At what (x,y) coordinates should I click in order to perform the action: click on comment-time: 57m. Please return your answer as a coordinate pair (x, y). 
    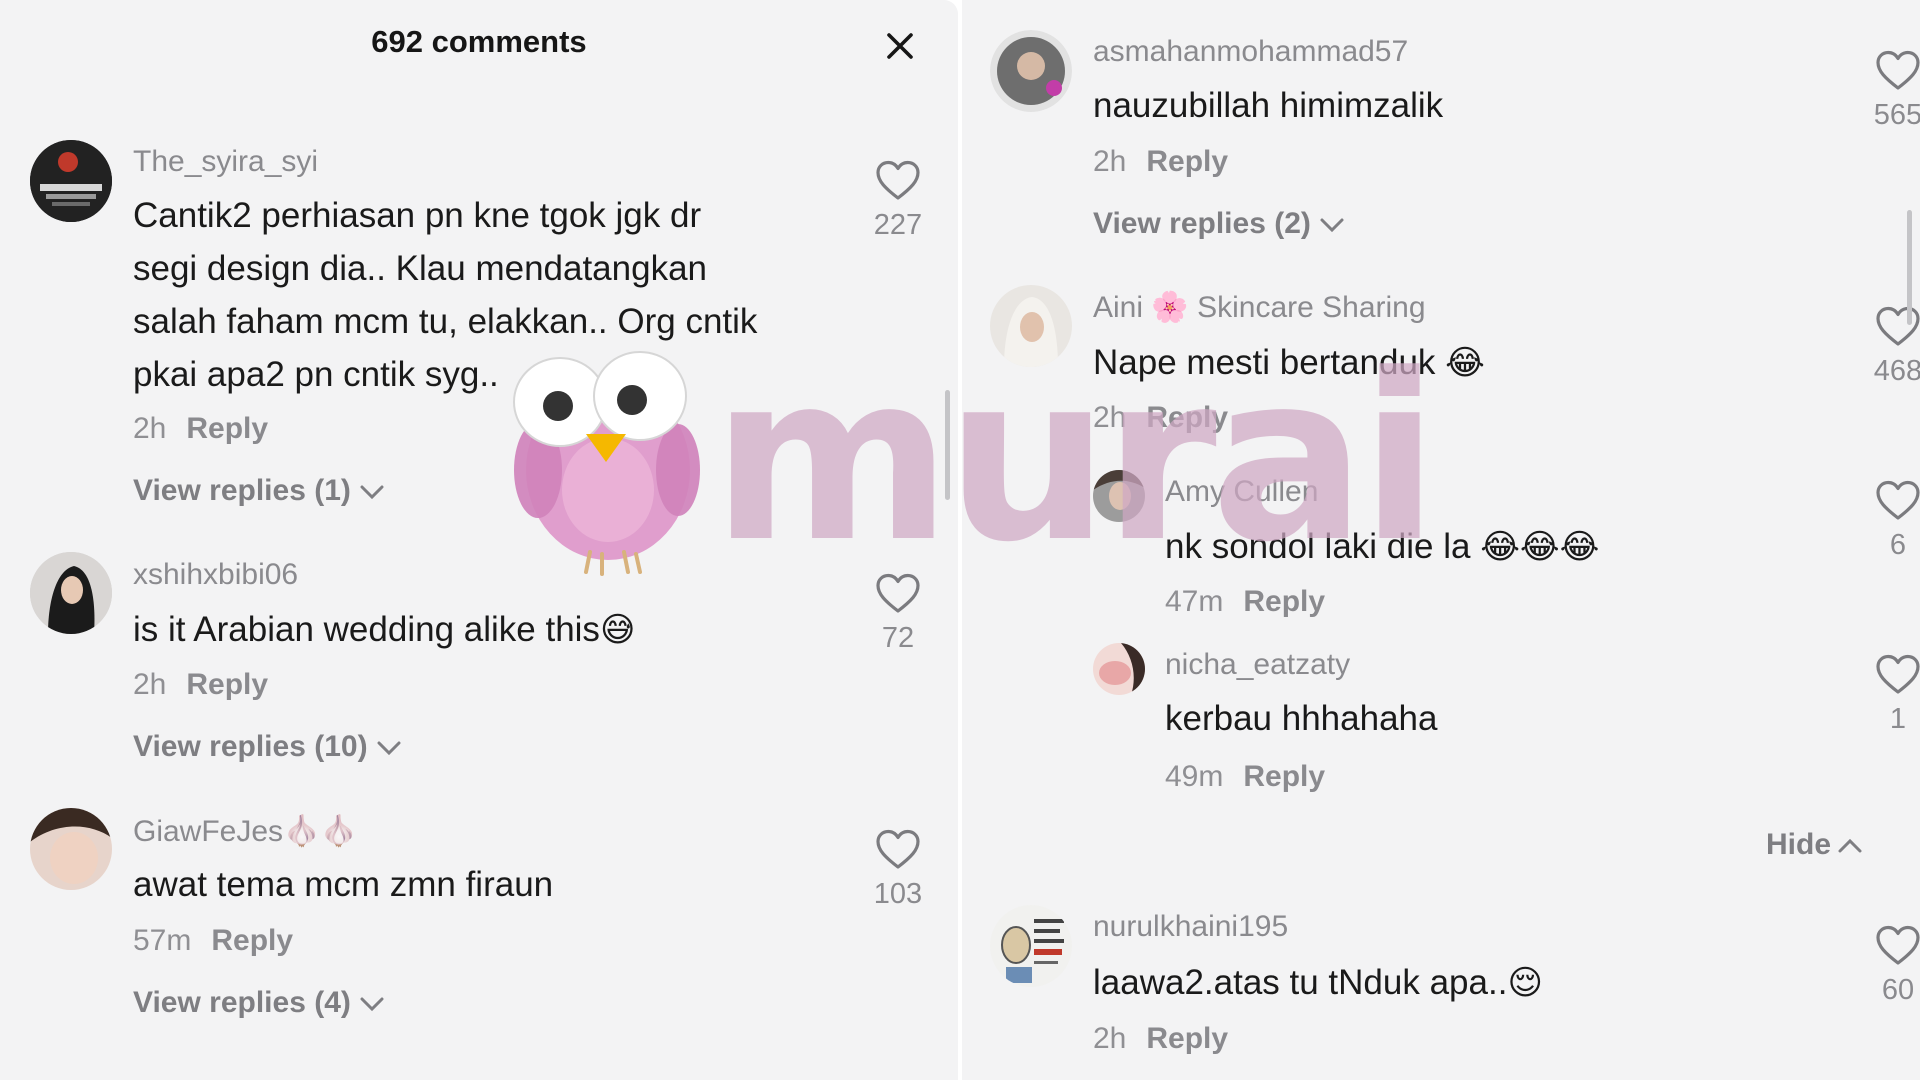
    Looking at the image, I should click on (162, 940).